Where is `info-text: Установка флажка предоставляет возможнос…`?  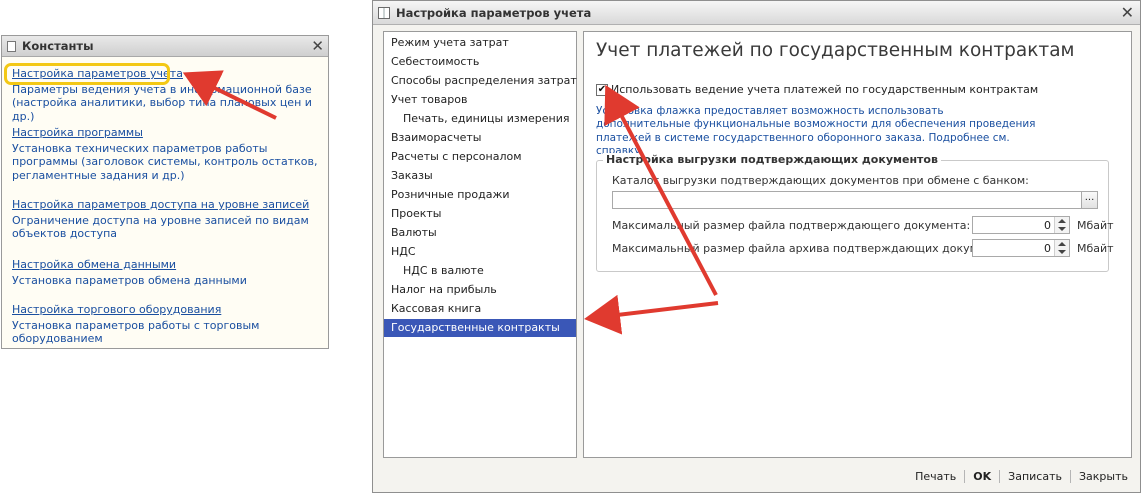 info-text: Установка флажка предоставляет возможнос… is located at coordinates (816, 131).